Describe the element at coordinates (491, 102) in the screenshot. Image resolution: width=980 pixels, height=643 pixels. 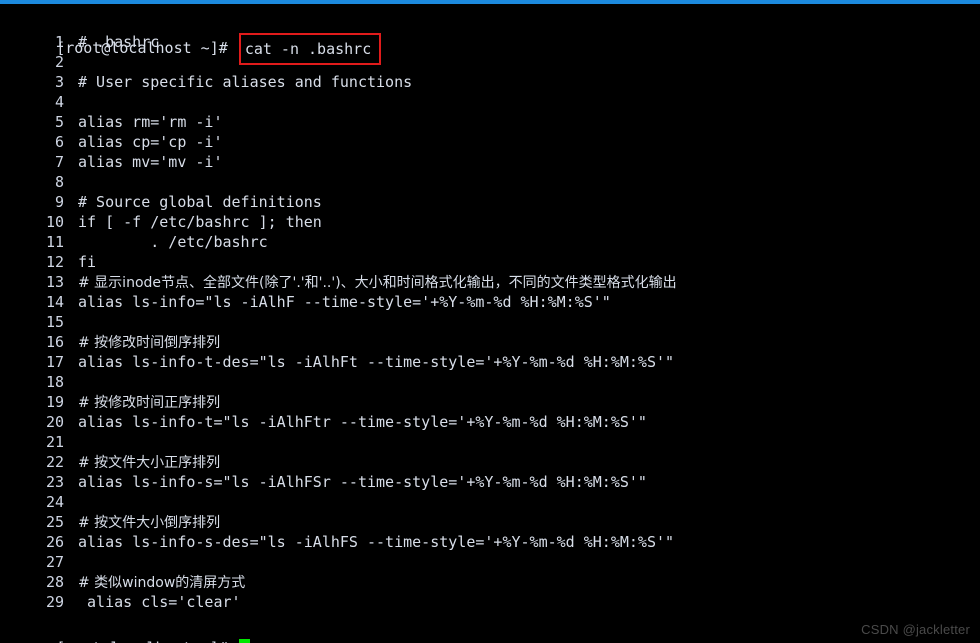
I see `output-line: 4` at that location.